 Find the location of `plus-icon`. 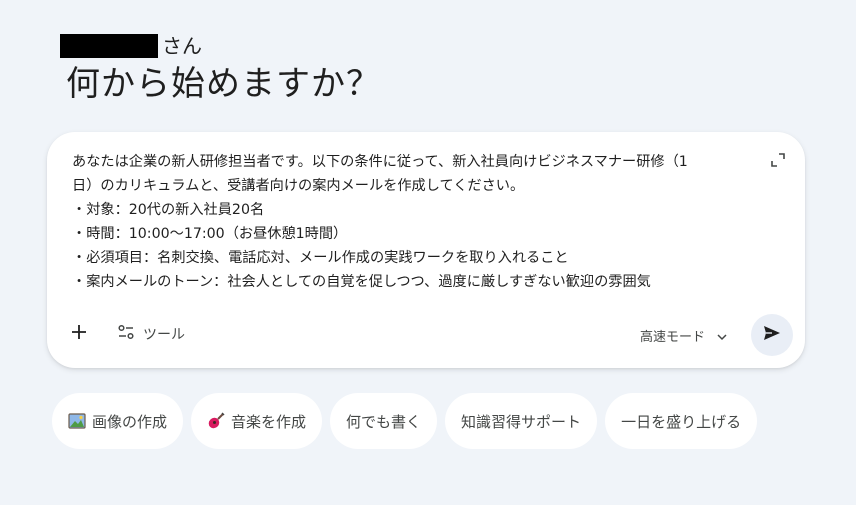

plus-icon is located at coordinates (79, 334).